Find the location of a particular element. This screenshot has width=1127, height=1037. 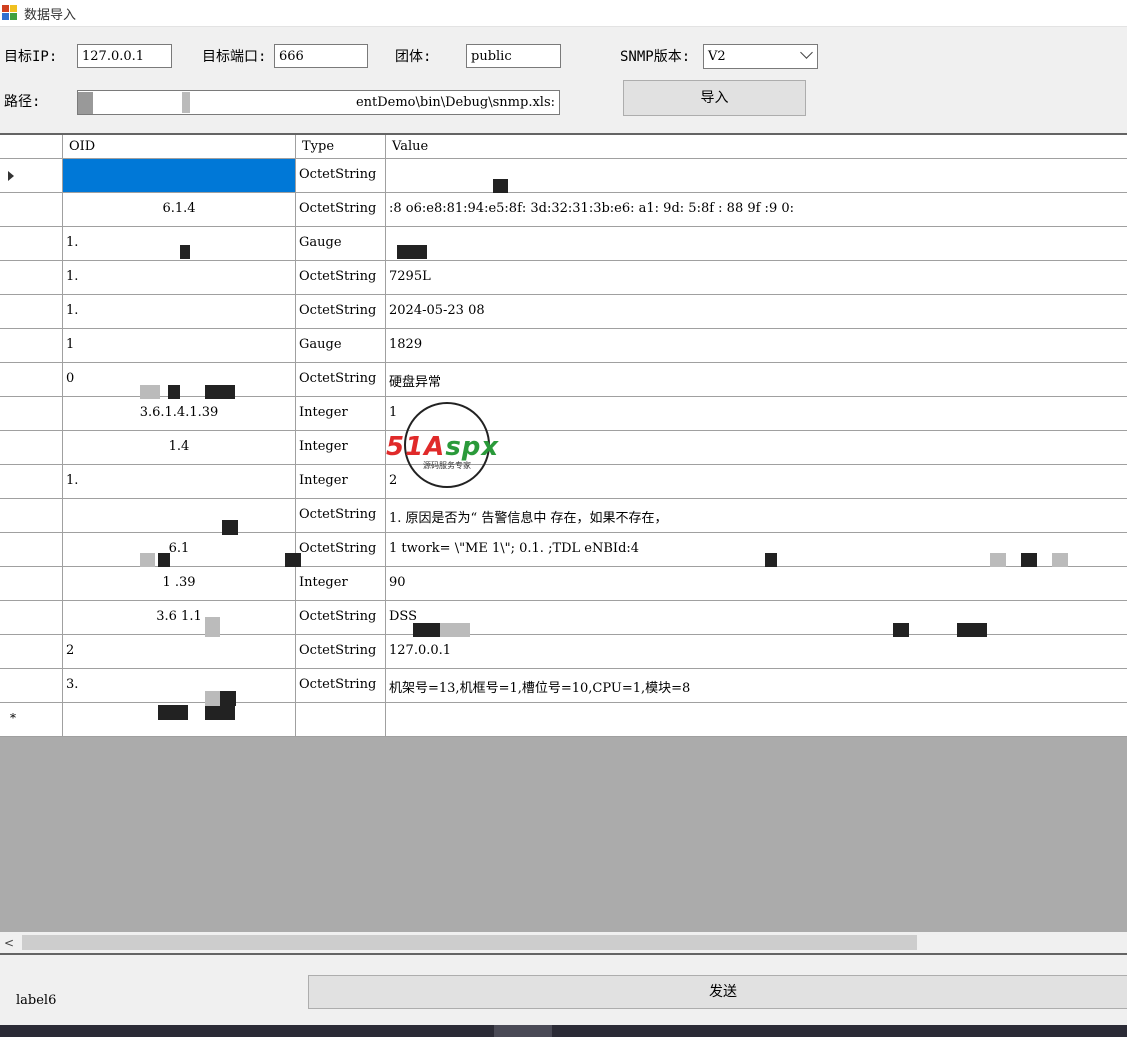

value-cell: DSS is located at coordinates (756, 617).